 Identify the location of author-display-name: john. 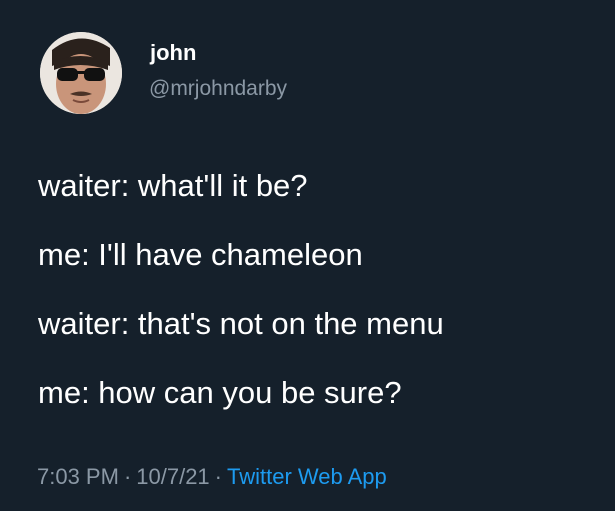
(173, 53).